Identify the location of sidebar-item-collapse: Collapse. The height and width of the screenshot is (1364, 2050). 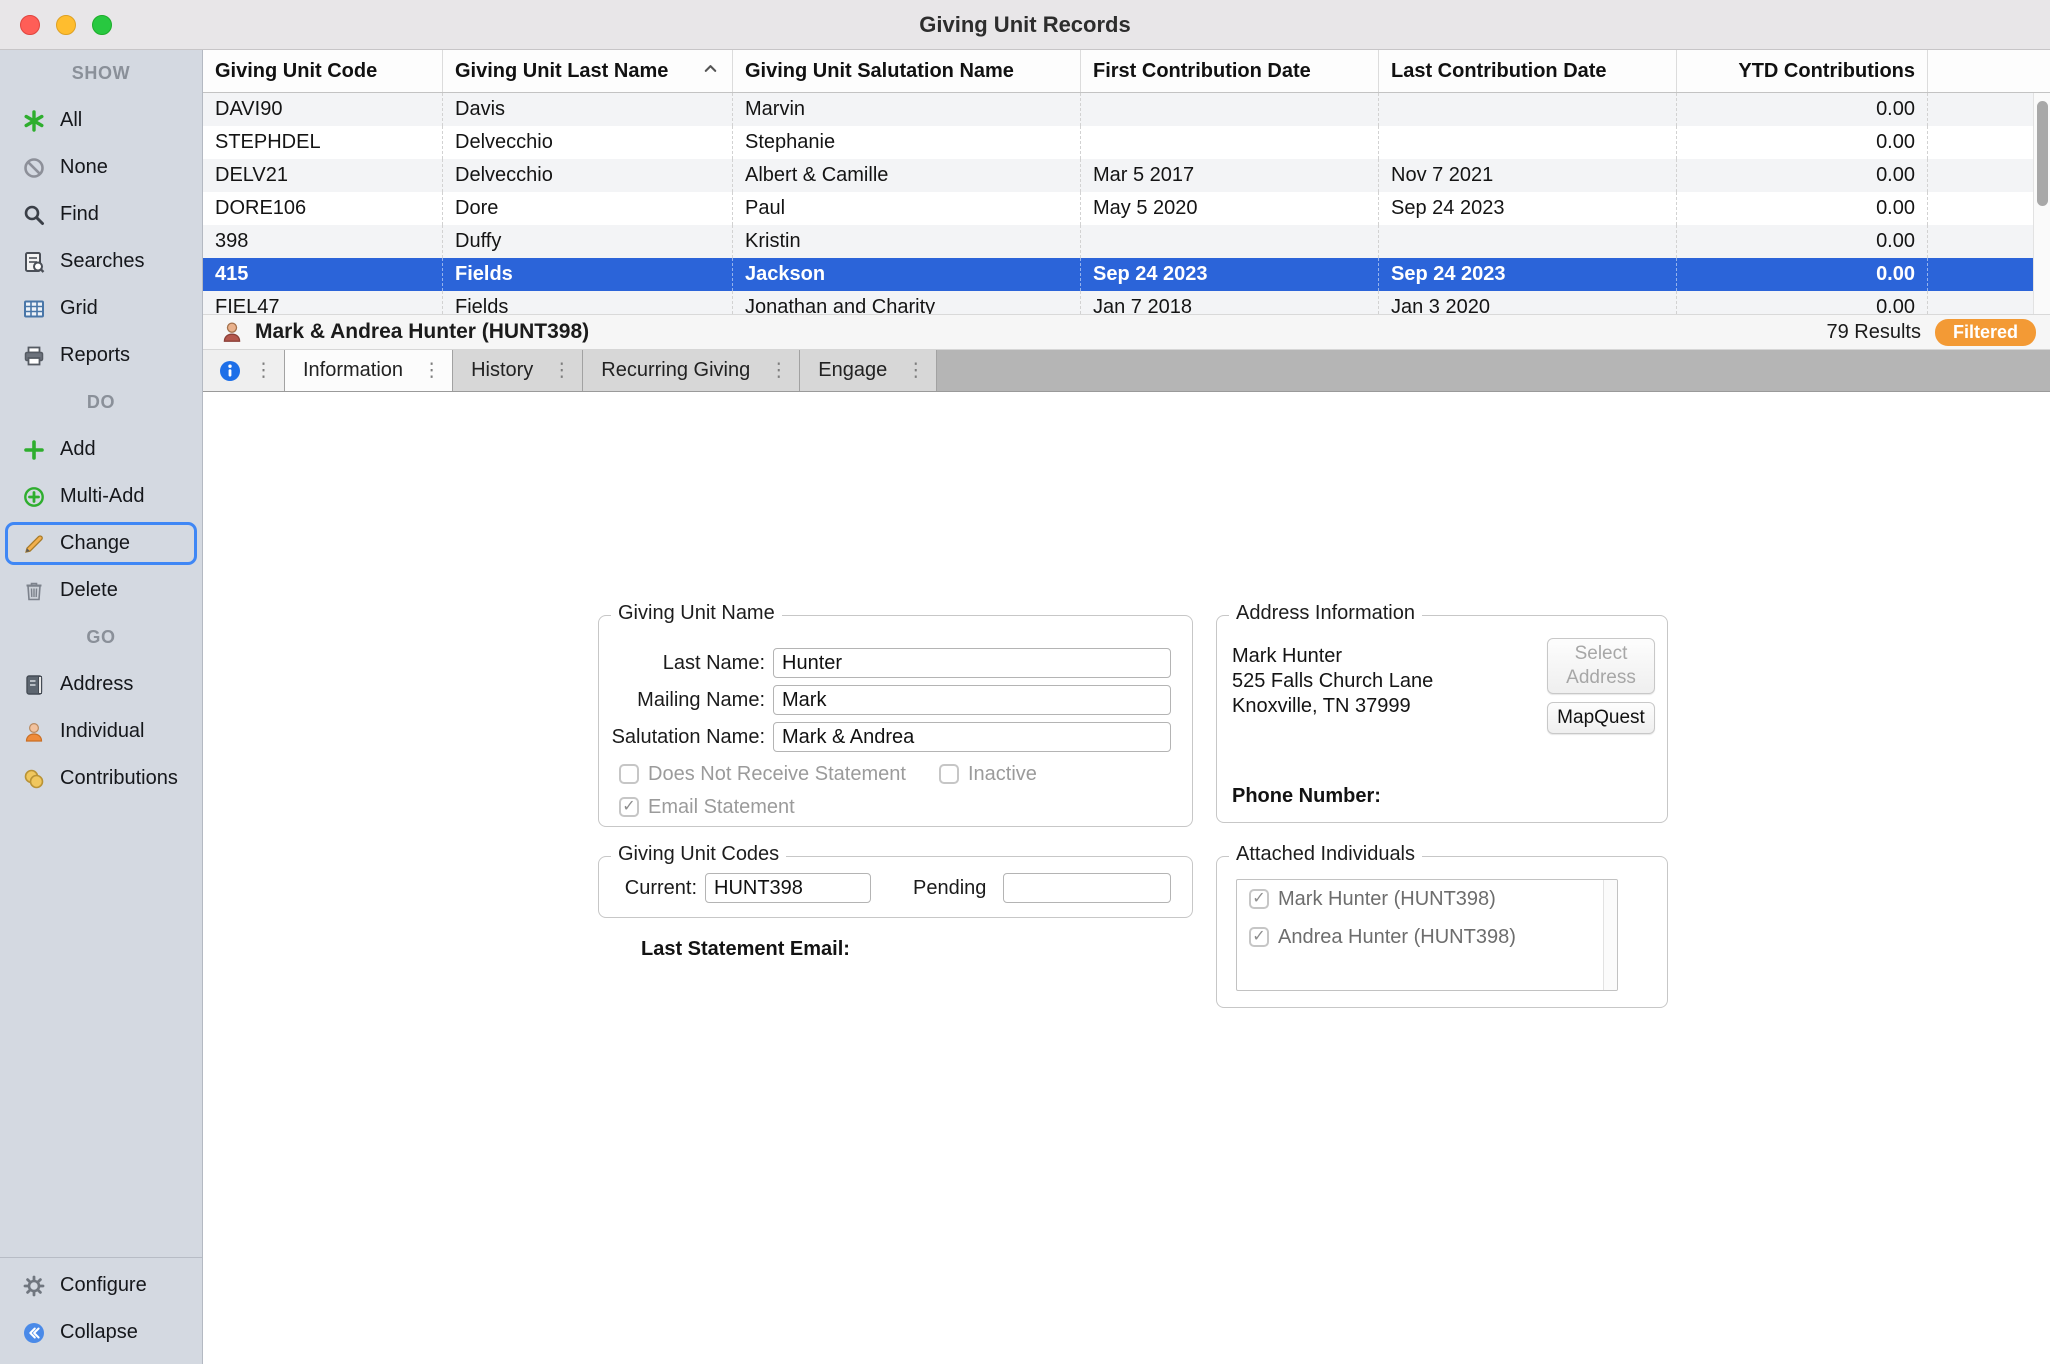
(101, 1332).